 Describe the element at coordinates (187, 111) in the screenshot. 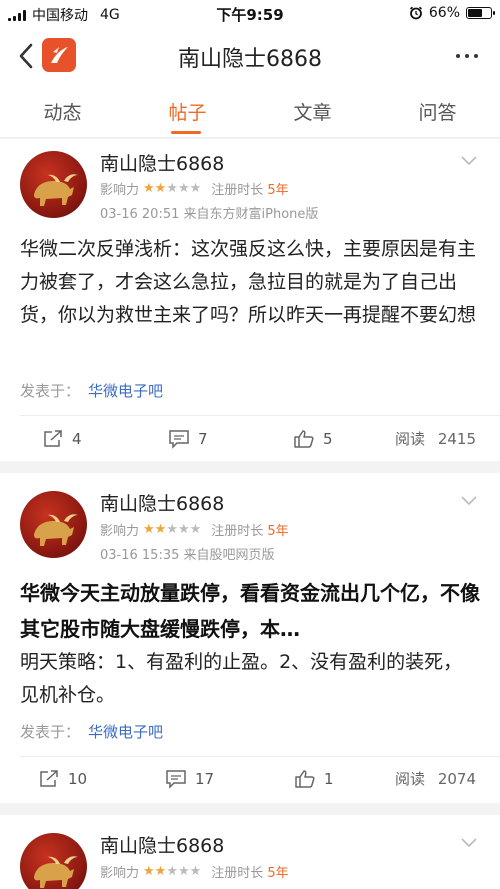

I see `tab-posts: 帖子` at that location.